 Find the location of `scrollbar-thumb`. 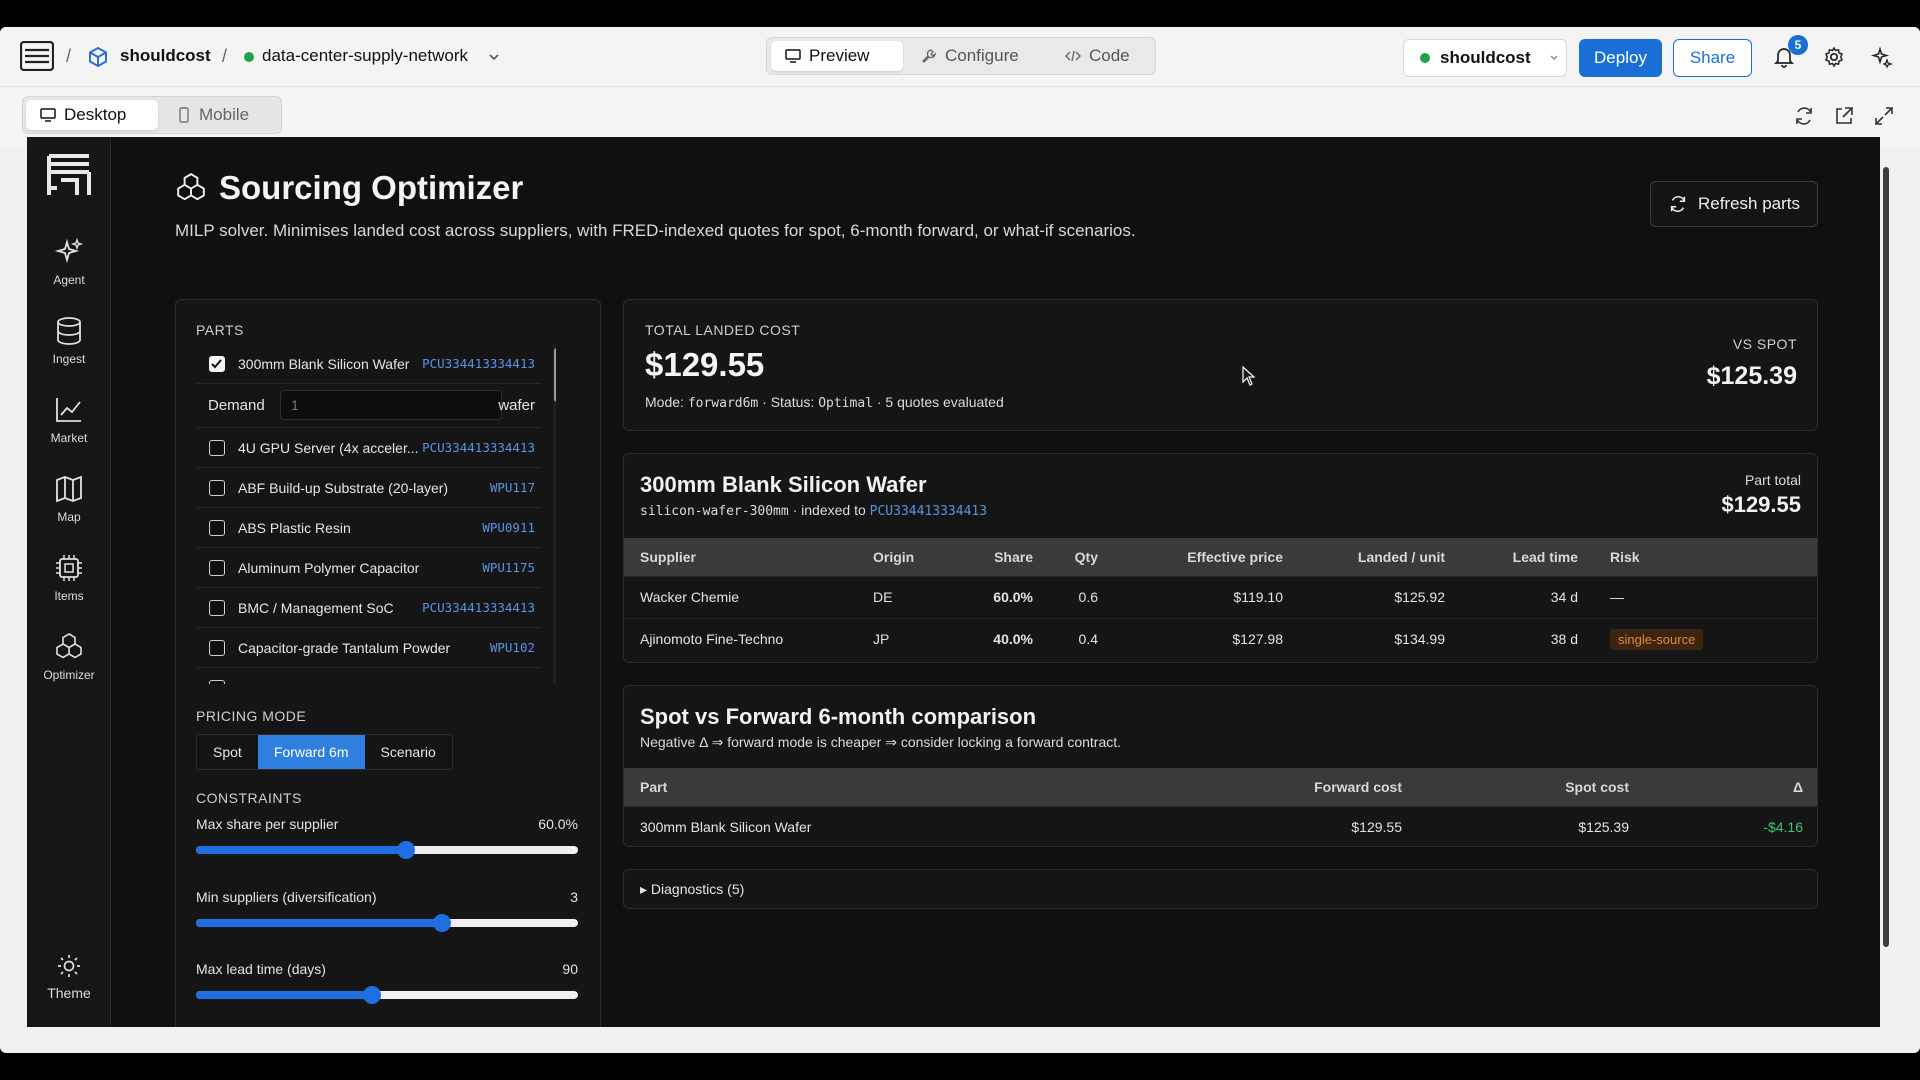

scrollbar-thumb is located at coordinates (555, 375).